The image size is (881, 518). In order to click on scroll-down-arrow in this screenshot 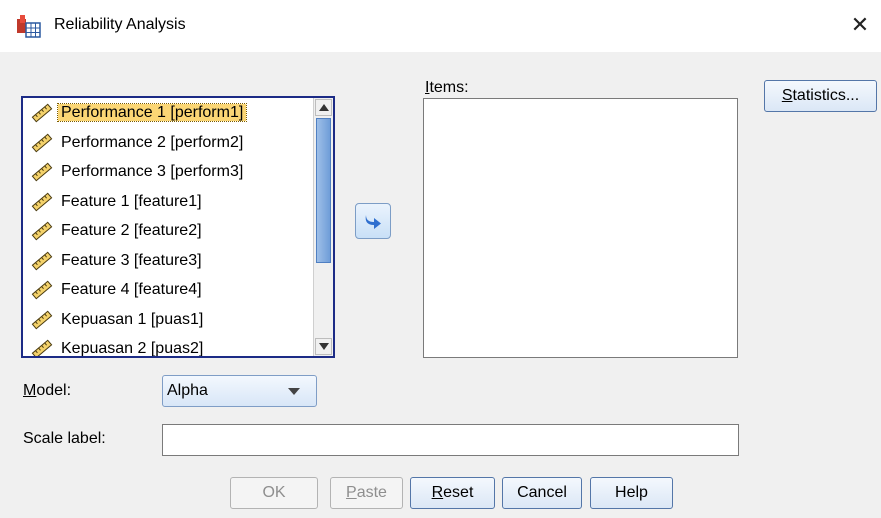, I will do `click(323, 346)`.